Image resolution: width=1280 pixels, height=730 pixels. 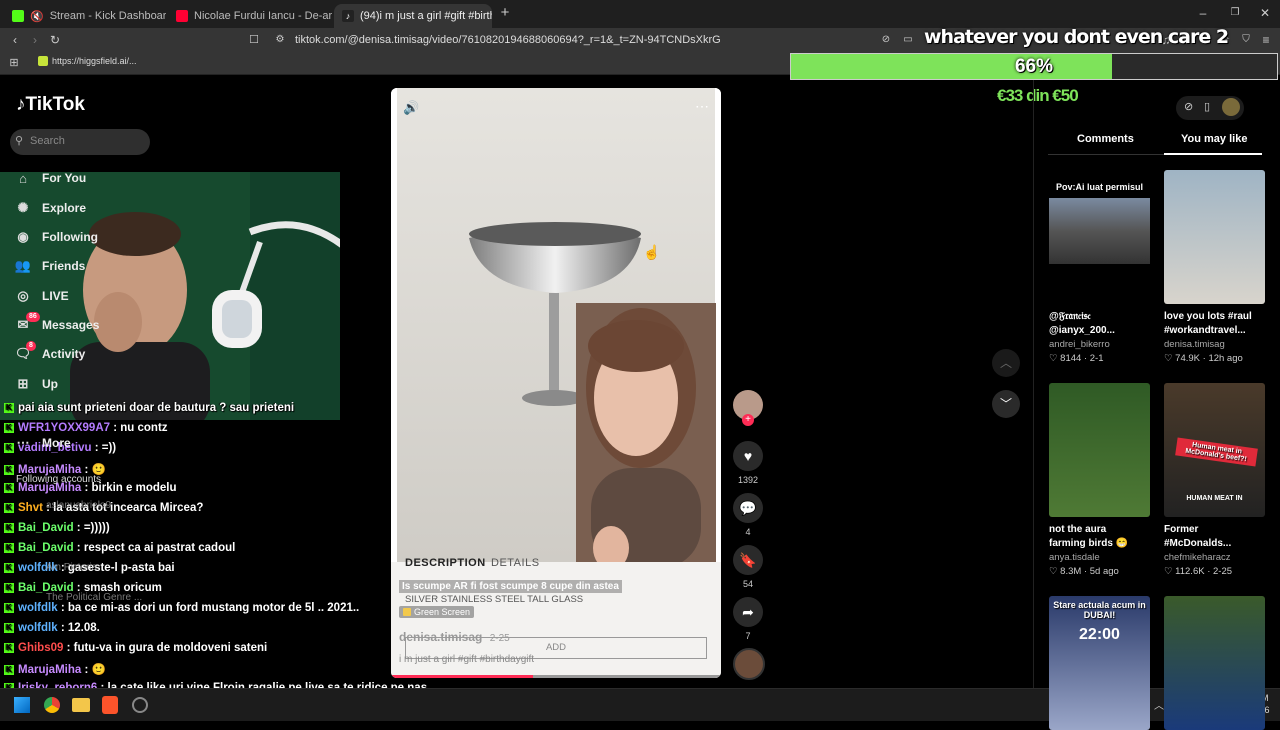 I want to click on previous-video-icon: ︿, so click(x=1006, y=363).